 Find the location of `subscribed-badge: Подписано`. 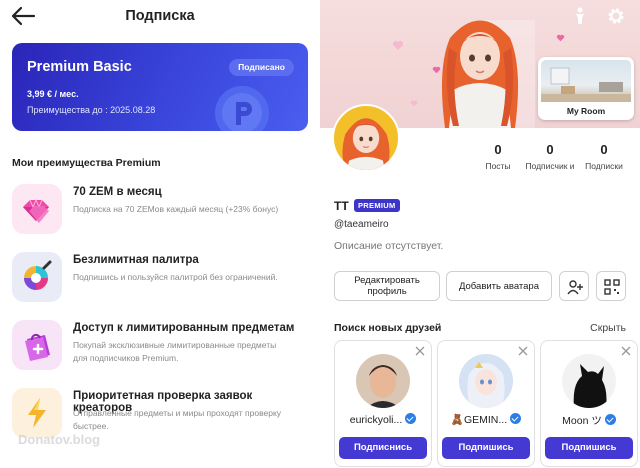

subscribed-badge: Подписано is located at coordinates (261, 67).